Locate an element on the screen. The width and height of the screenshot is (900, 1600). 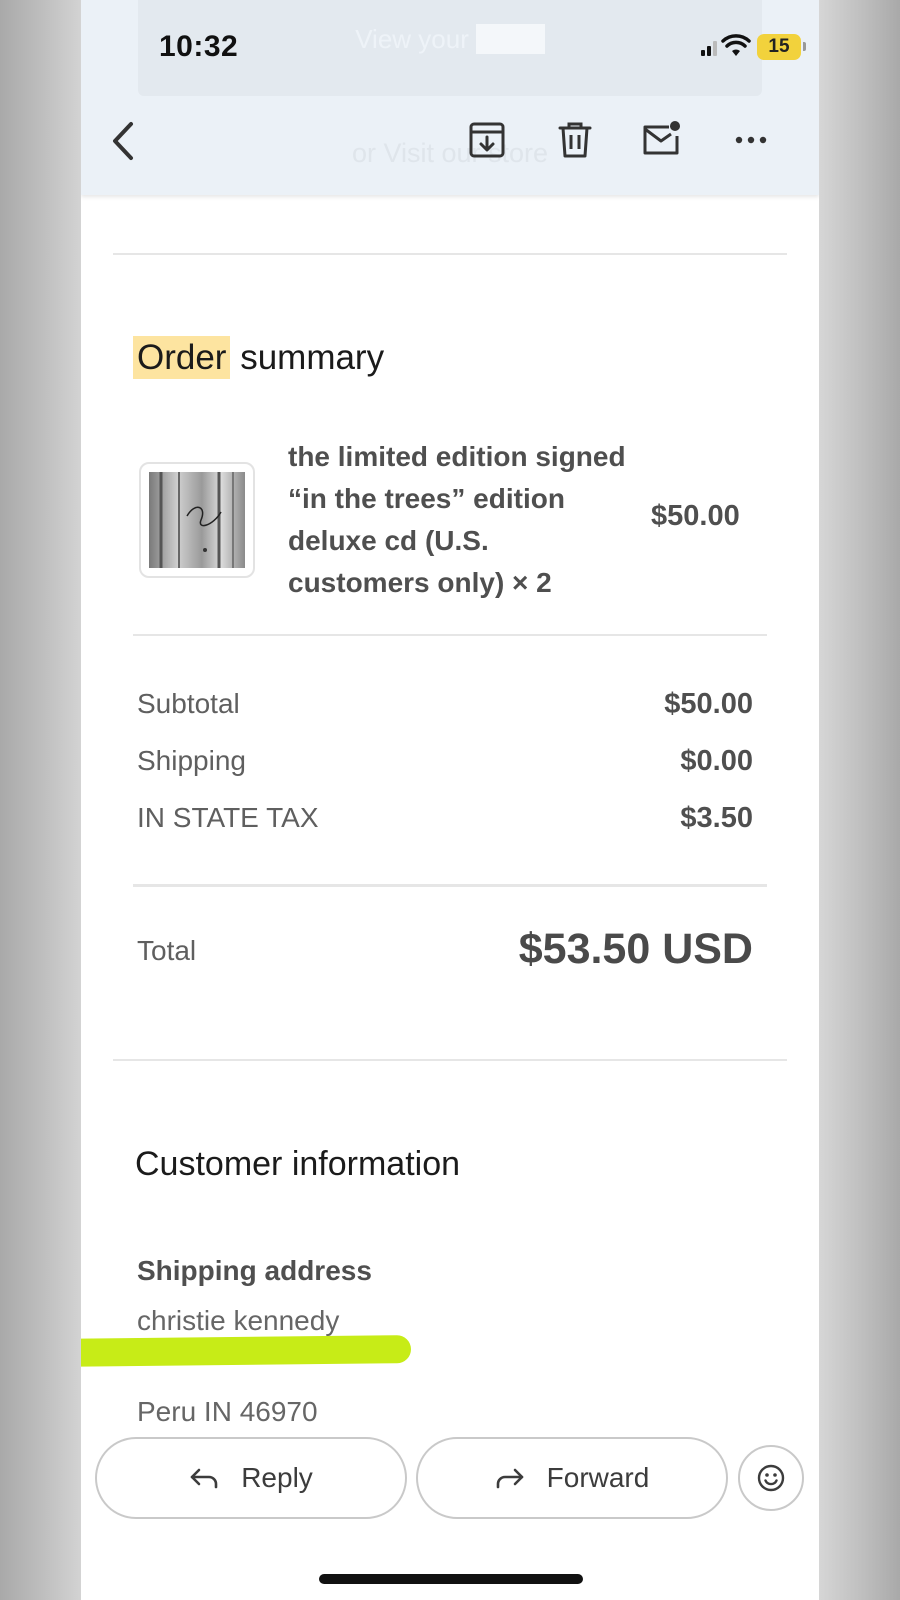
reply-button: Reply is located at coordinates (251, 1478).